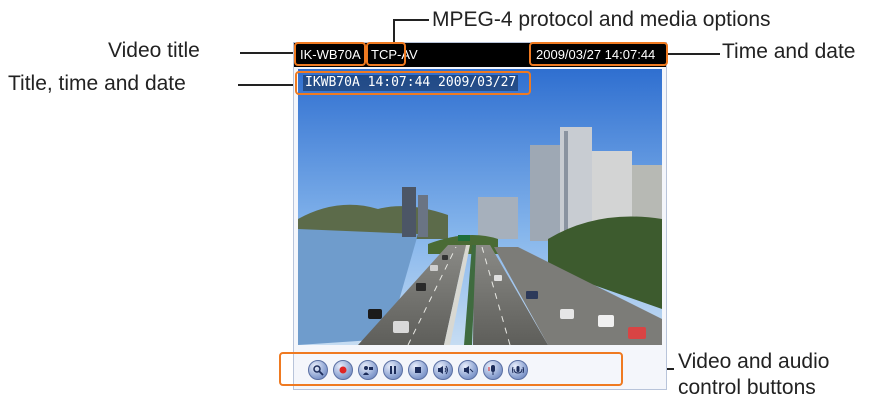 The width and height of the screenshot is (889, 404). I want to click on leader-mpeg4-horizontal, so click(411, 20).